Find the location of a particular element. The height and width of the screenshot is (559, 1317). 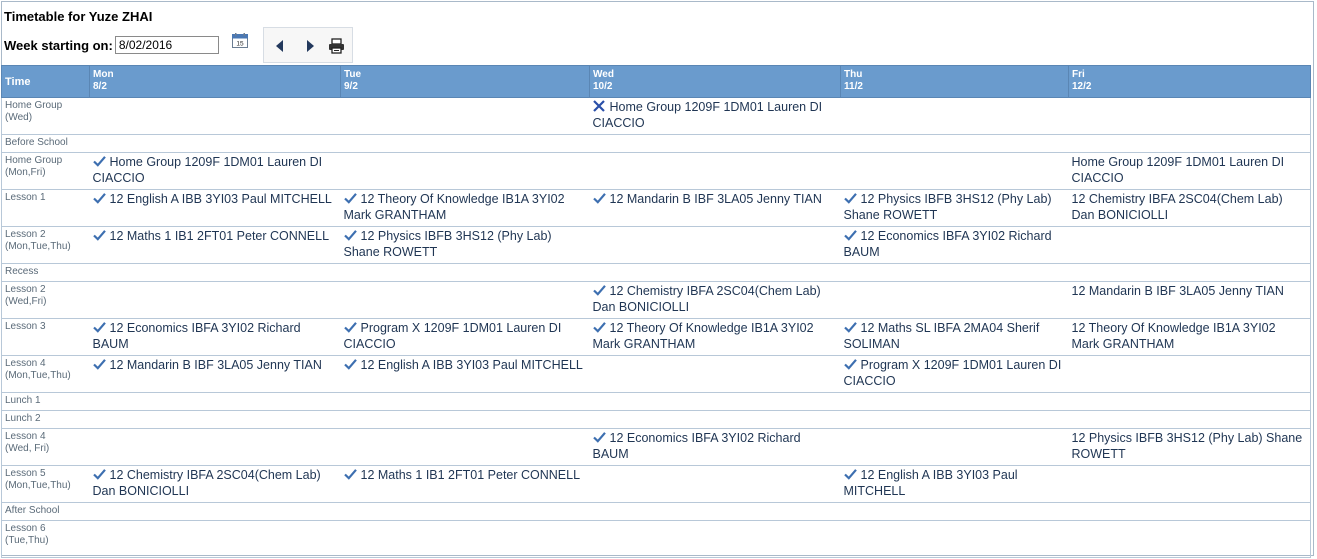

period-row: Recess is located at coordinates (656, 272).